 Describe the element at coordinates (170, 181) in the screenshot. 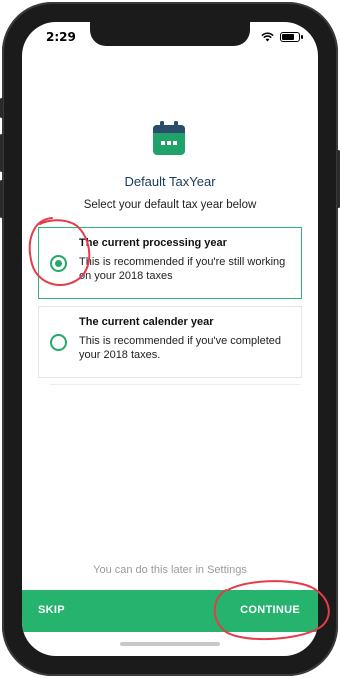

I see `page-title: Default TaxYear` at that location.